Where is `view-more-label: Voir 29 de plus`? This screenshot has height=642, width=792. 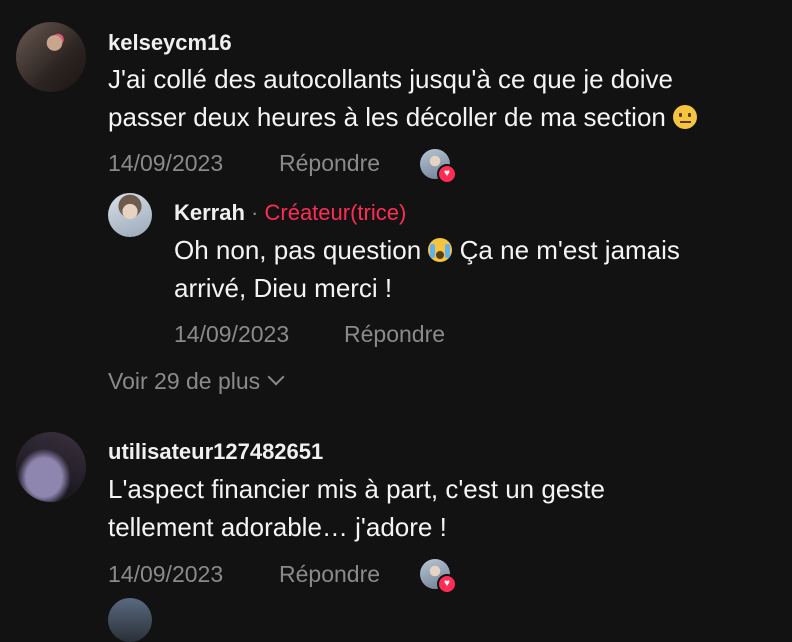
view-more-label: Voir 29 de plus is located at coordinates (184, 381).